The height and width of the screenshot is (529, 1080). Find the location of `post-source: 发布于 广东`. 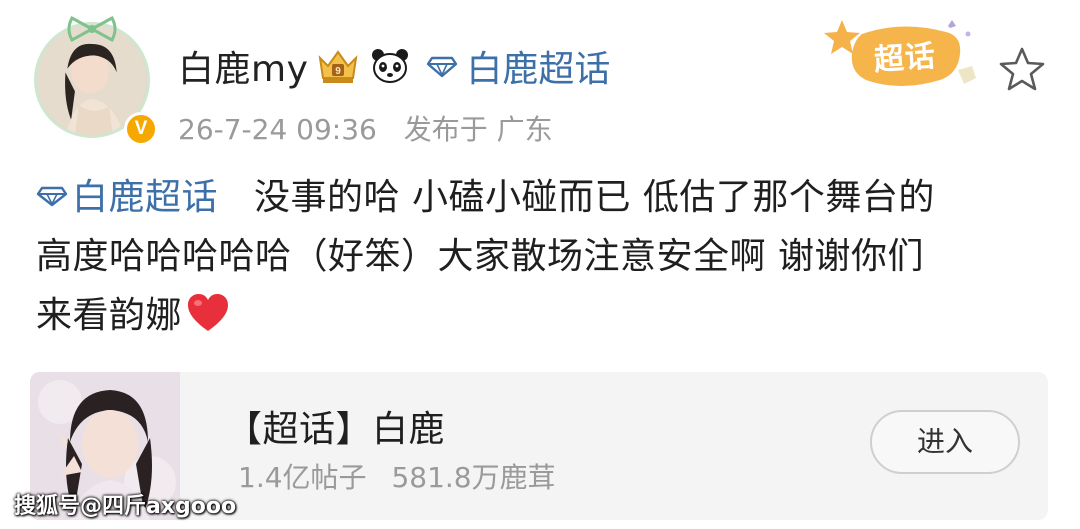

post-source: 发布于 广东 is located at coordinates (478, 129).